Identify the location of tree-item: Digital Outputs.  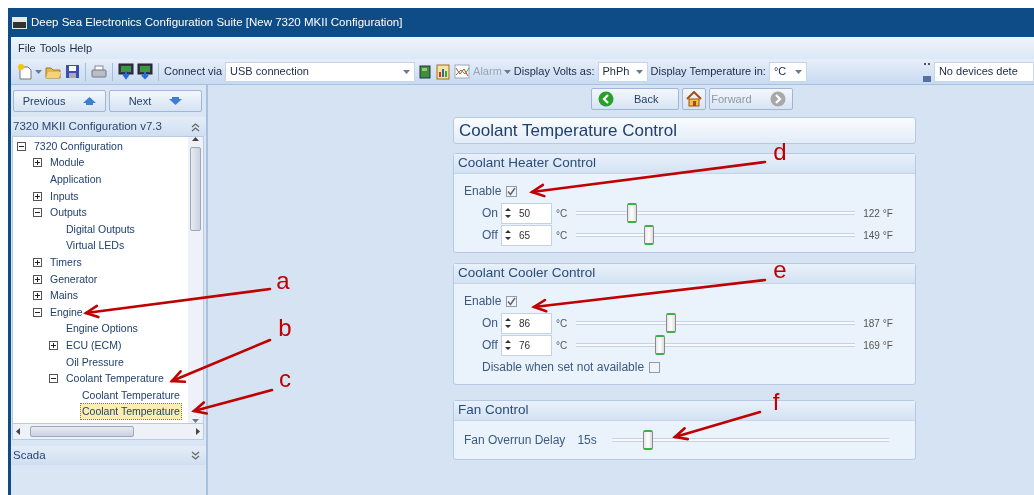
(100, 229).